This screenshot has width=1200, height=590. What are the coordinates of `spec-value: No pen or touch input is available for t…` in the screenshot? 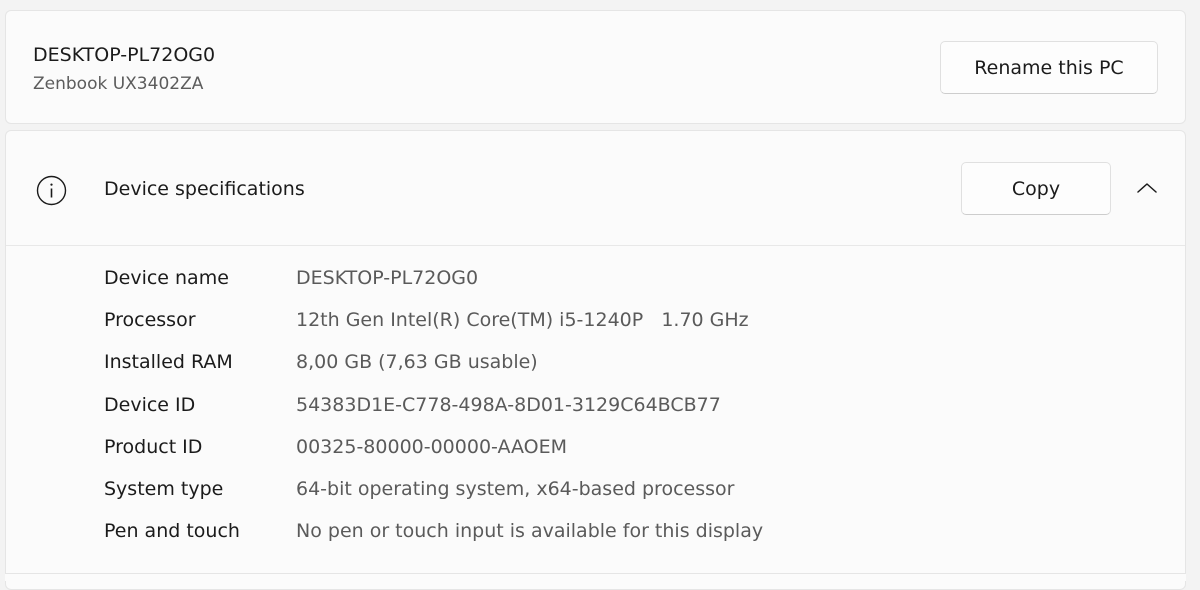 It's located at (530, 531).